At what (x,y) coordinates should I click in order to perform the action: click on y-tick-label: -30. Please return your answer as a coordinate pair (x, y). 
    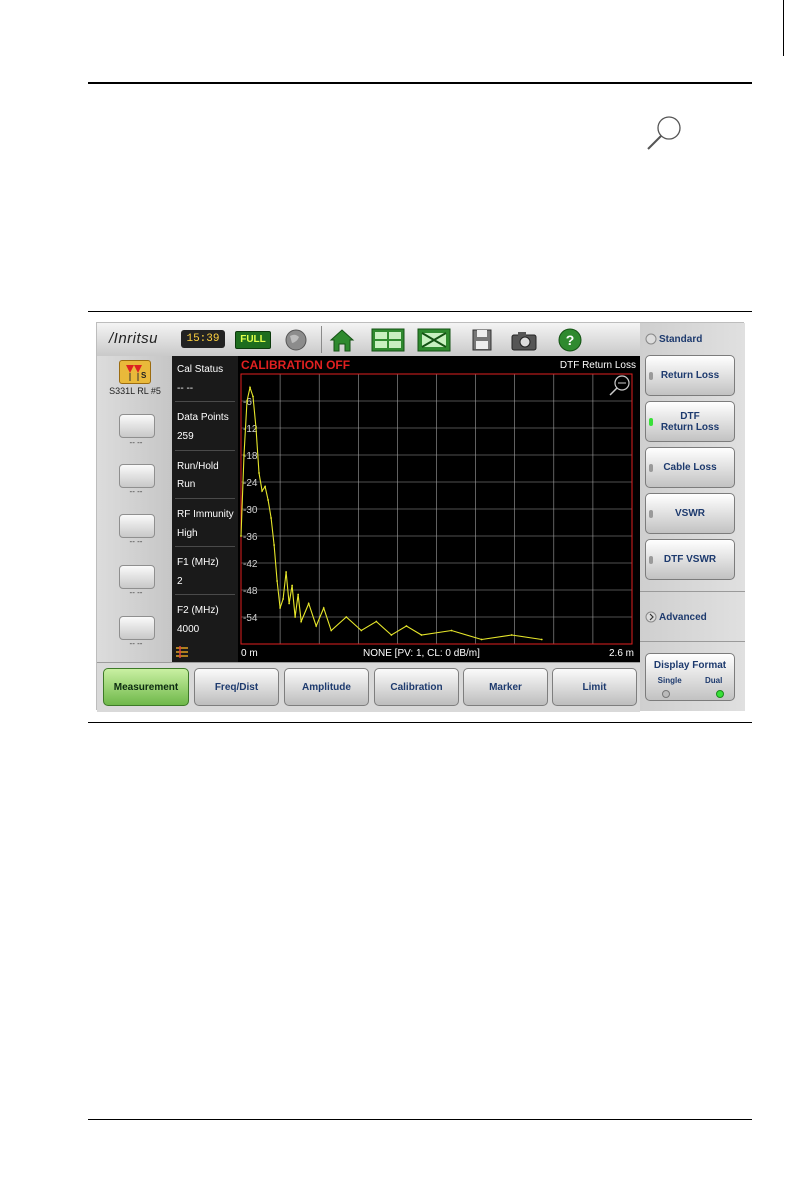
    Looking at the image, I should click on (250, 510).